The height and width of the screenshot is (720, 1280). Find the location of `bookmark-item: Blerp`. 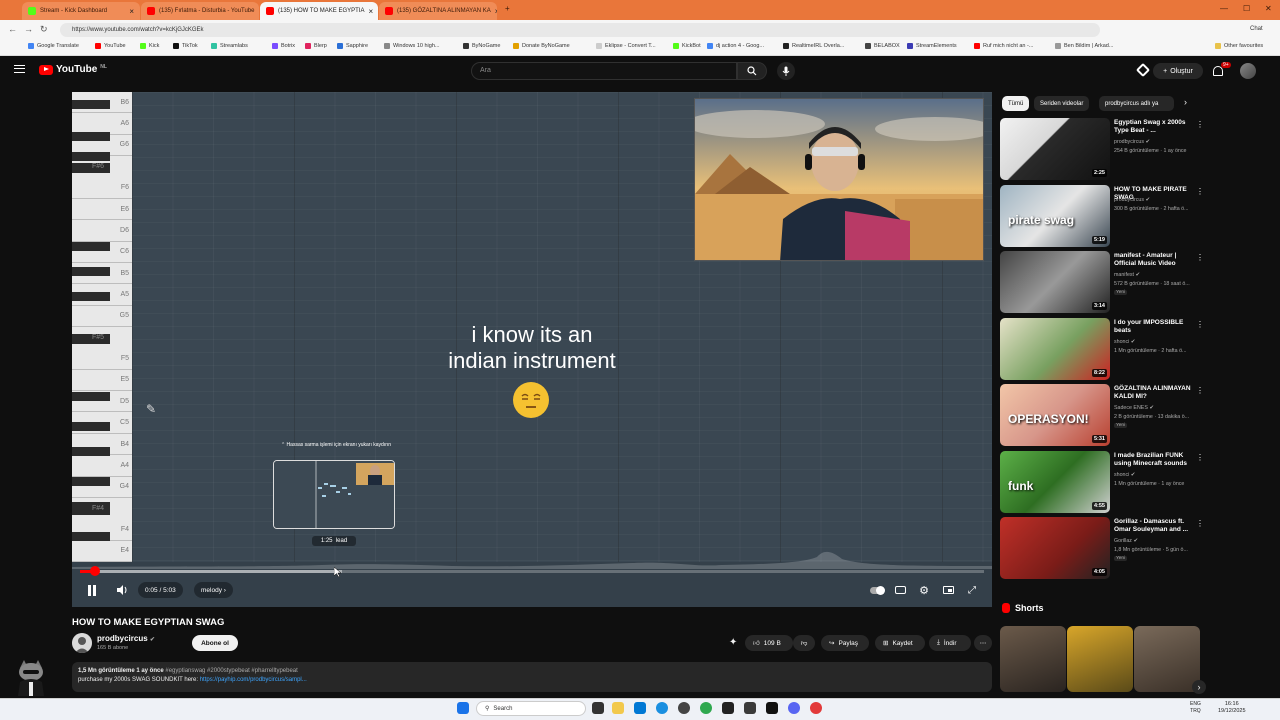

bookmark-item: Blerp is located at coordinates (316, 46).